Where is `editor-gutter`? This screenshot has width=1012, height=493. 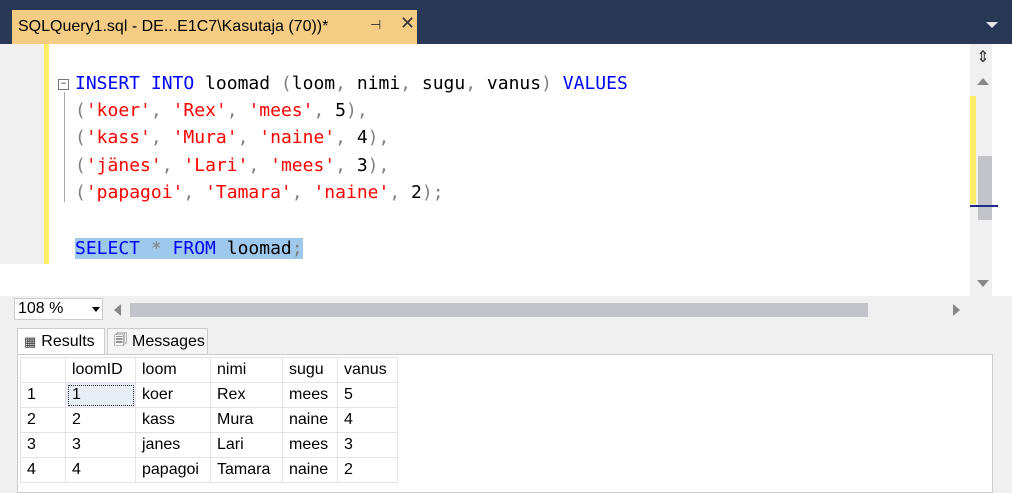
editor-gutter is located at coordinates (22, 154).